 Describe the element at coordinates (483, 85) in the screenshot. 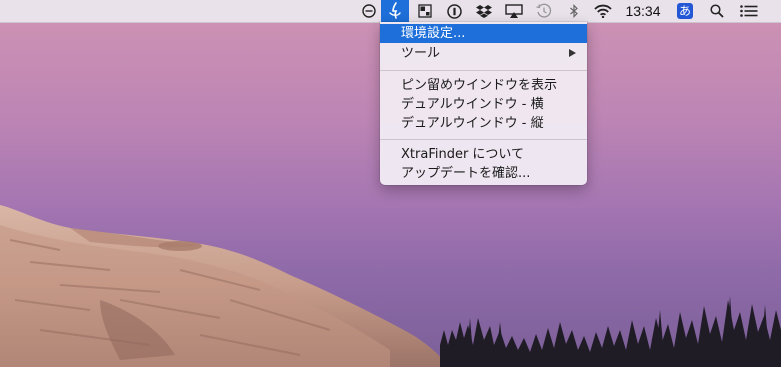

I see `menu-item-show-pinned-windows: ピン留めウインドウを表示` at that location.